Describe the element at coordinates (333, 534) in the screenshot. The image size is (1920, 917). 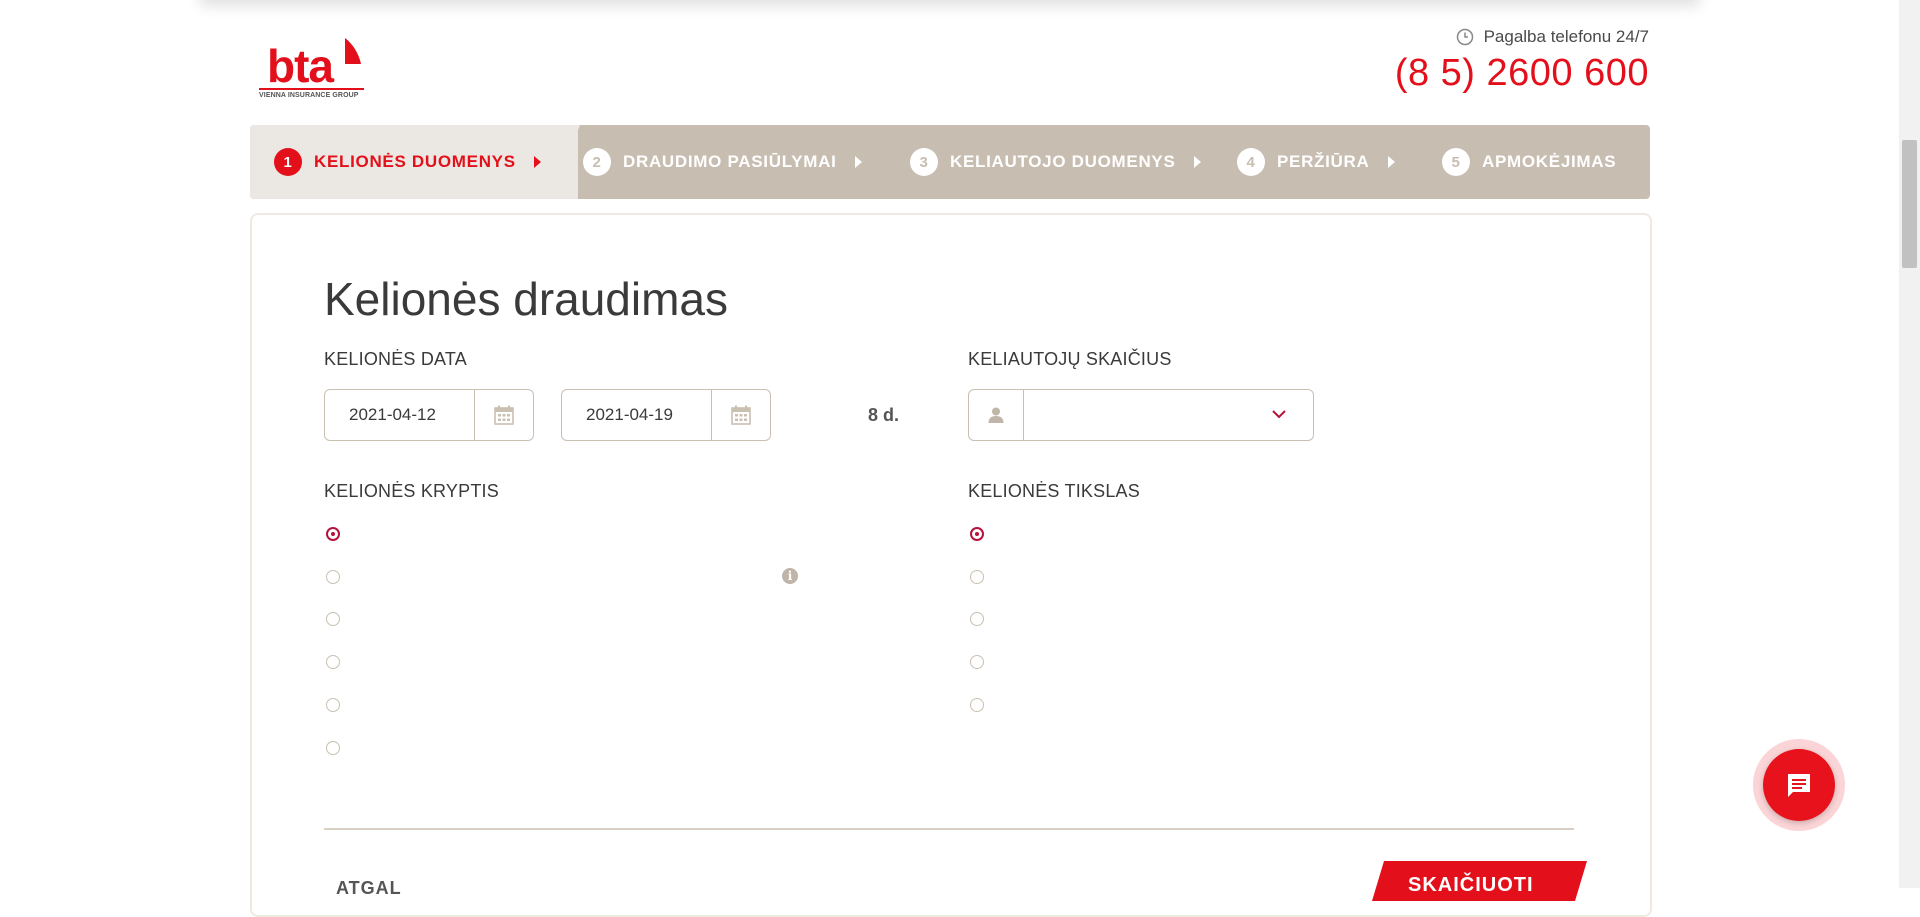
I see `direction-option-1-radio` at that location.